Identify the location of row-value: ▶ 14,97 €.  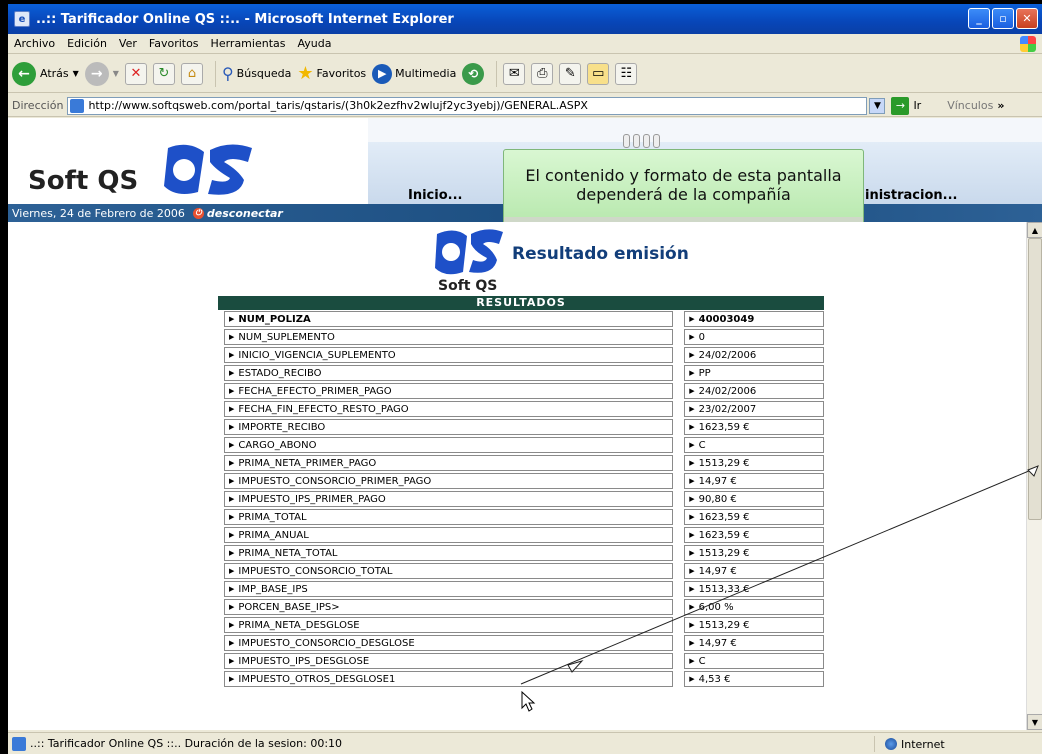
(754, 571).